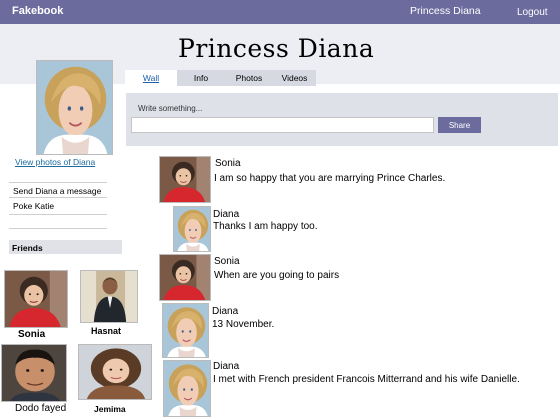  What do you see at coordinates (106, 331) in the screenshot?
I see `friend-name-hasnat: Hasnat` at bounding box center [106, 331].